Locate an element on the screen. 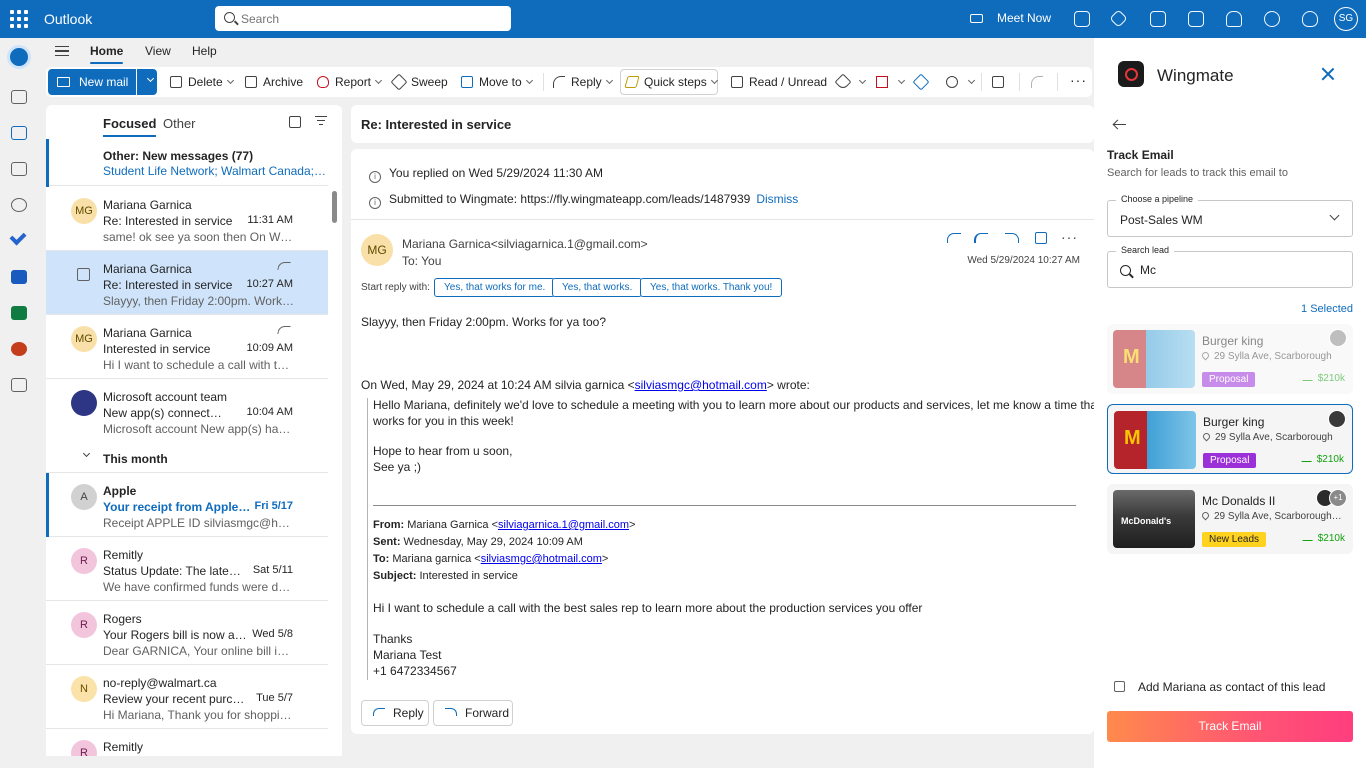  lightbulb-icon is located at coordinates (1310, 19).